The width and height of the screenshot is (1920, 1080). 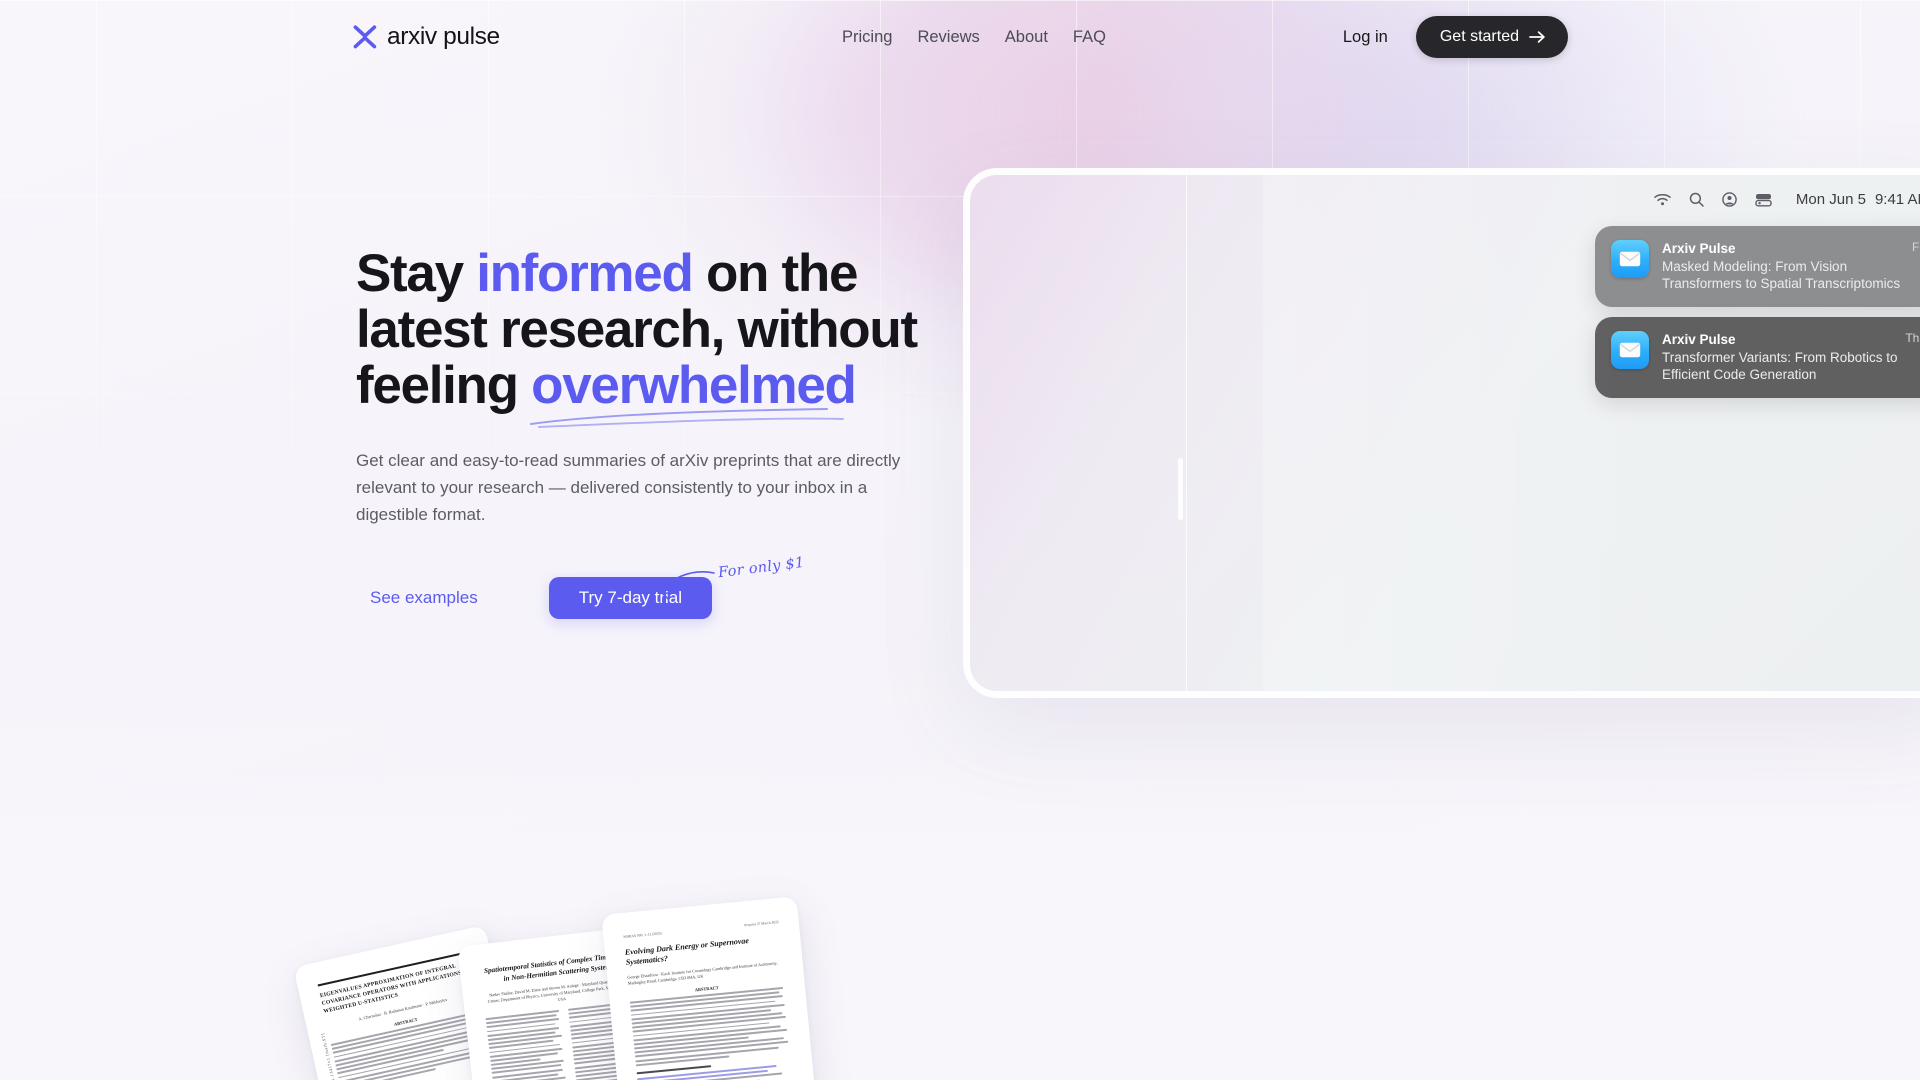 I want to click on search-icon, so click(x=1696, y=199).